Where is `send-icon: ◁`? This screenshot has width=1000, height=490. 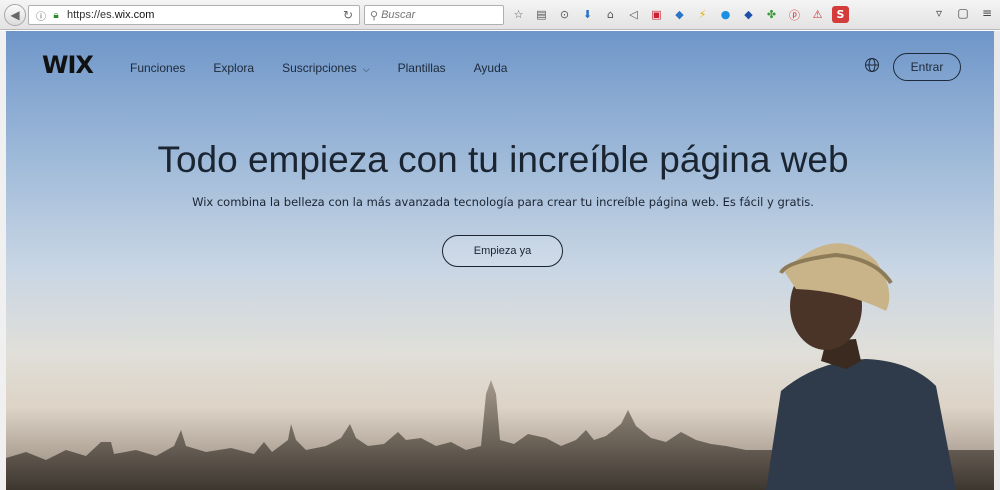 send-icon: ◁ is located at coordinates (633, 14).